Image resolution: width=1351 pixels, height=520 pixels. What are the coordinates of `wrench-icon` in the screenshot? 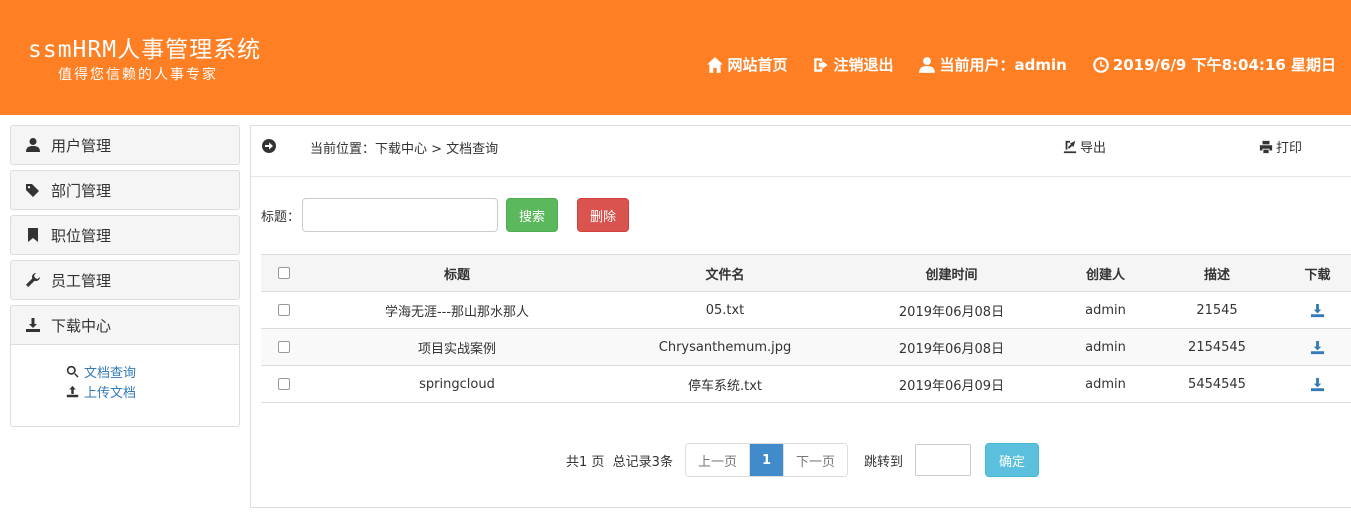 It's located at (33, 280).